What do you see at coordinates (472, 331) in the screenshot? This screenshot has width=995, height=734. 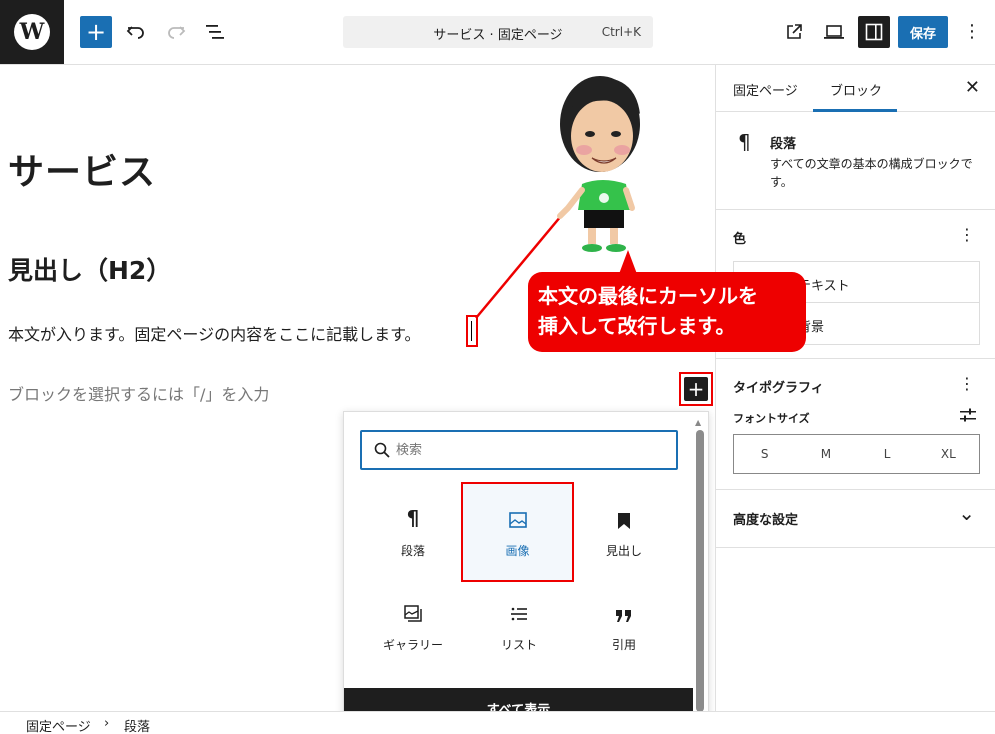 I see `text-cursor-highlight` at bounding box center [472, 331].